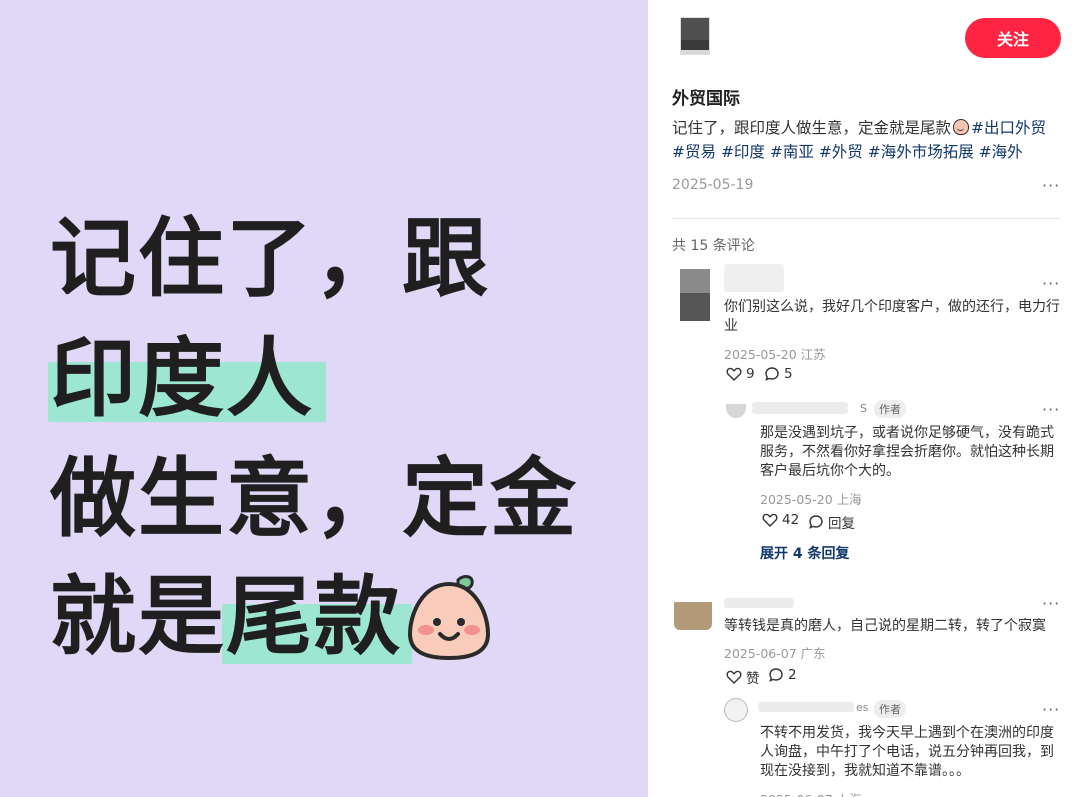 The width and height of the screenshot is (1080, 797). I want to click on cover-line-3: 做生意，定金, so click(314, 499).